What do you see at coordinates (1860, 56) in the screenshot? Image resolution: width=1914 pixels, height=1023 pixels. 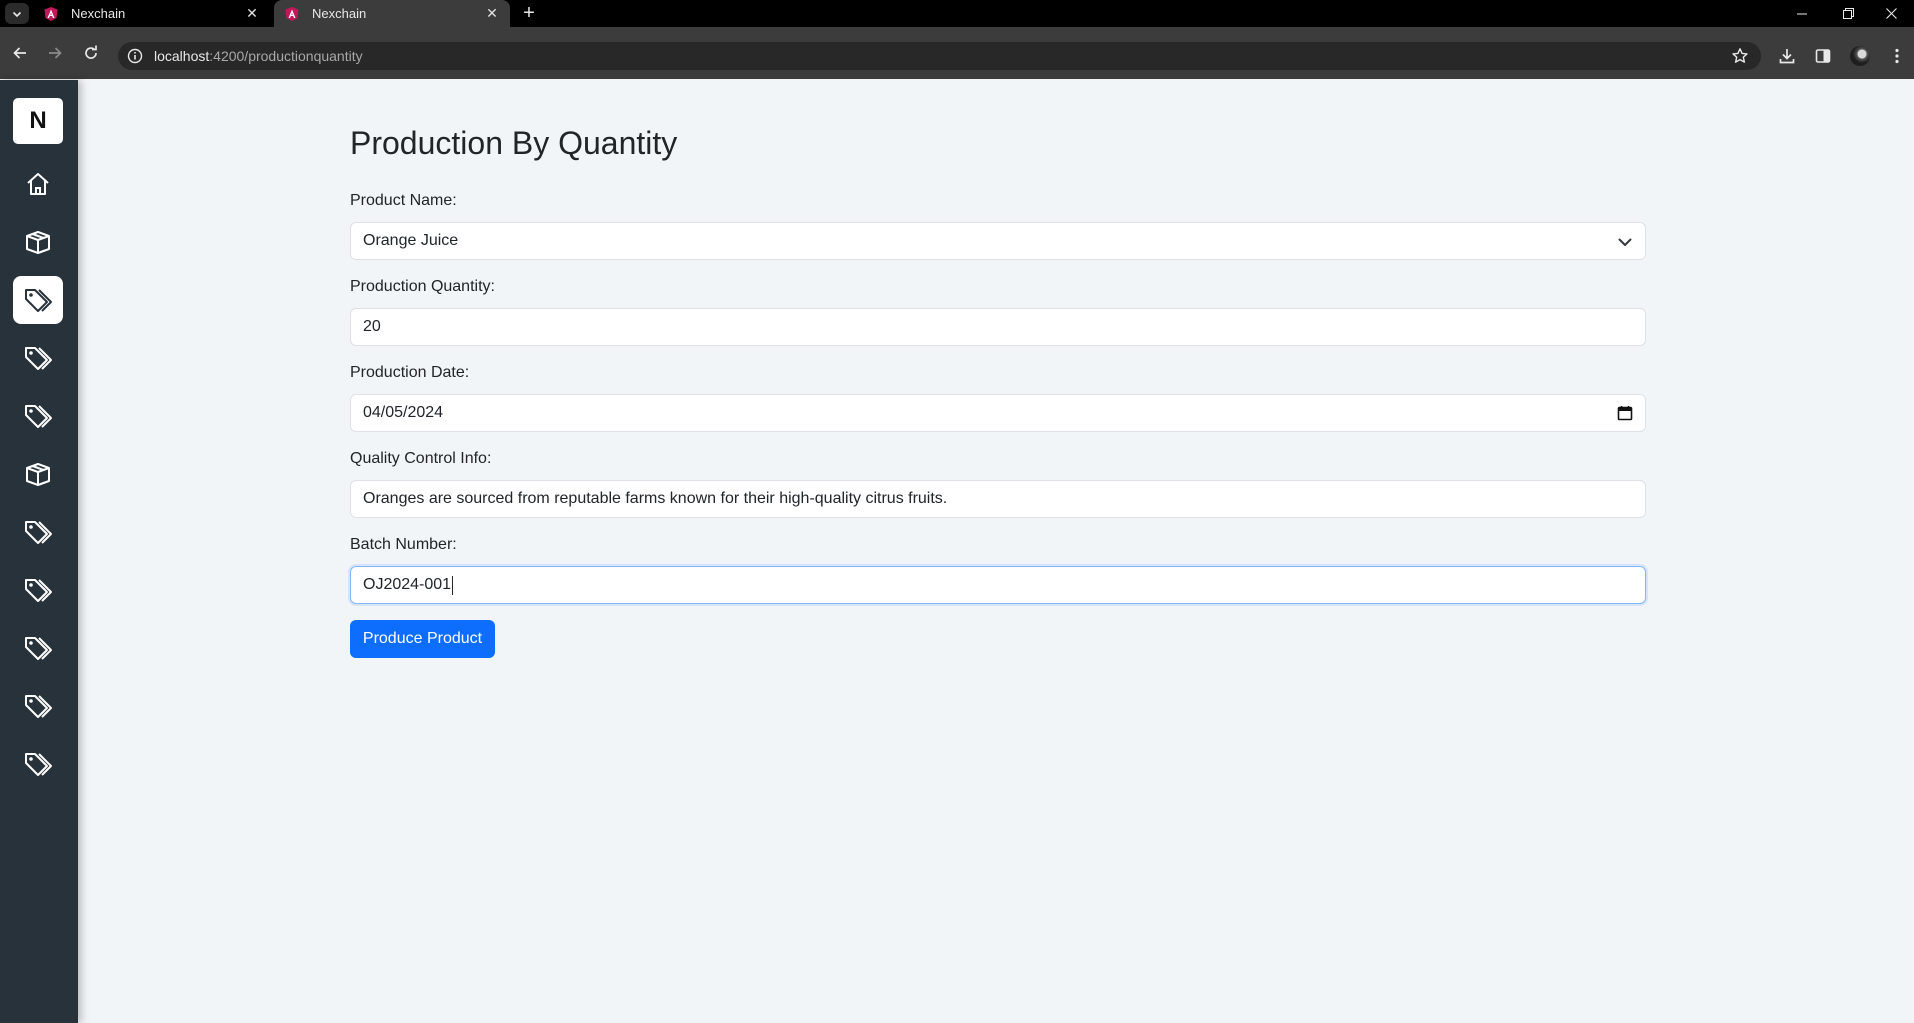 I see `profile-avatar` at bounding box center [1860, 56].